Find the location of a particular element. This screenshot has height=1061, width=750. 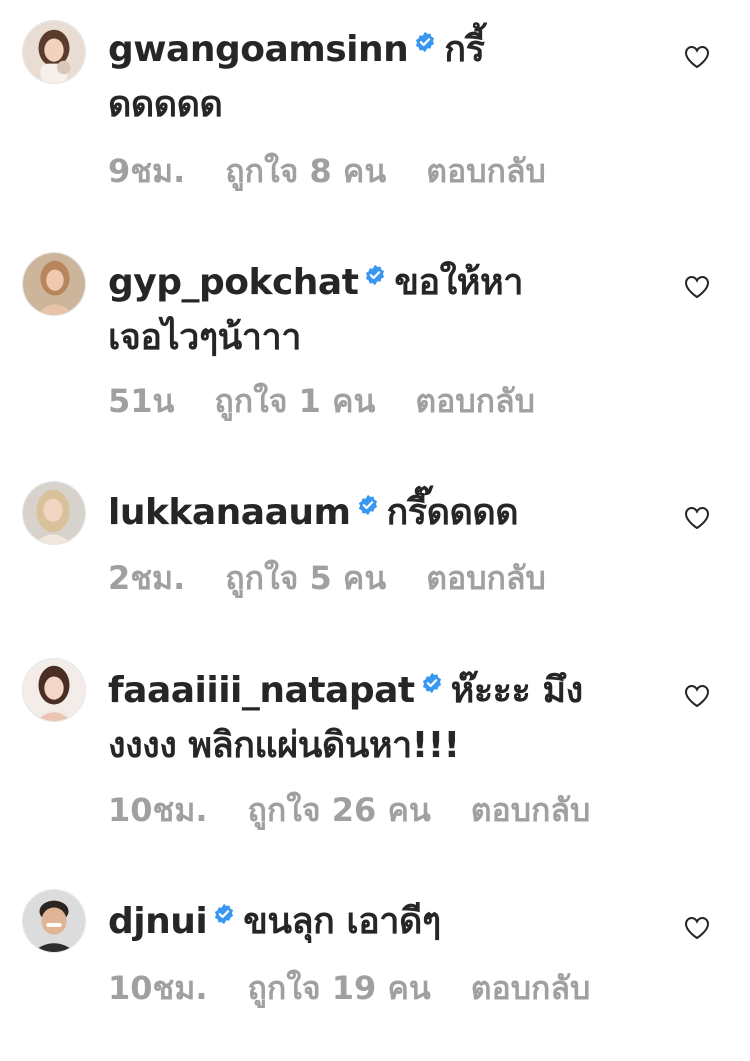

username: lukkanaaum is located at coordinates (229, 512).